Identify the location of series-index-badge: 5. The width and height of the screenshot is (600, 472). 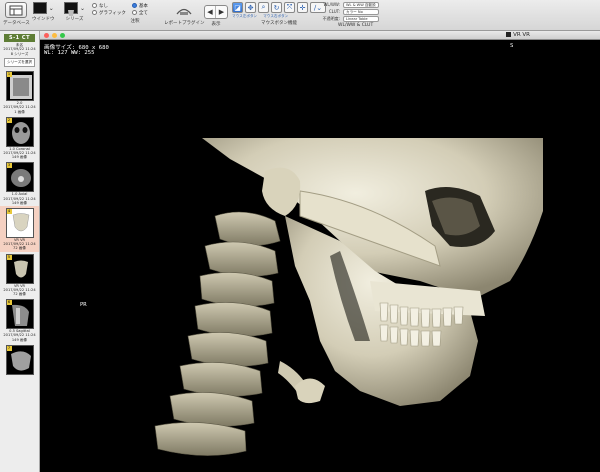
(9, 257).